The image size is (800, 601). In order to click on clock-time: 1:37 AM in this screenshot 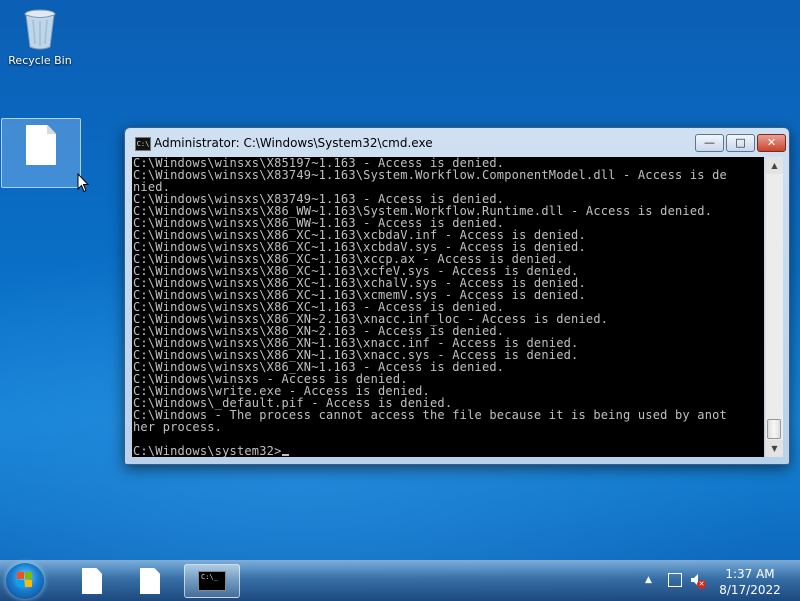, I will do `click(750, 574)`.